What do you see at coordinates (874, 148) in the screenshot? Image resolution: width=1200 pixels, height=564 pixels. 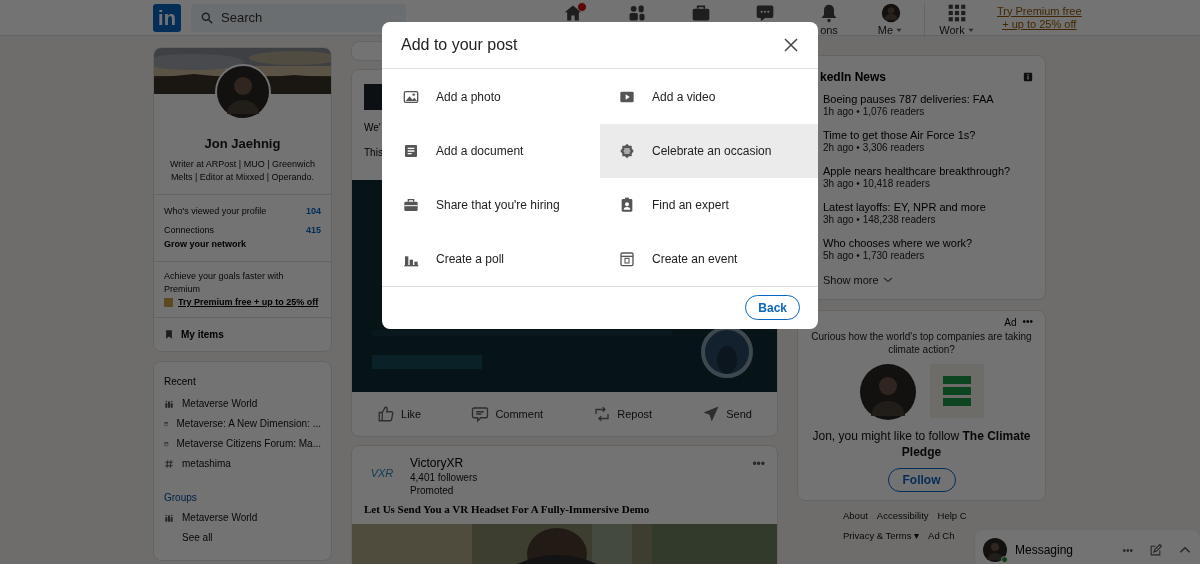 I see `news-meta: 2h ago • 3,306 readers` at bounding box center [874, 148].